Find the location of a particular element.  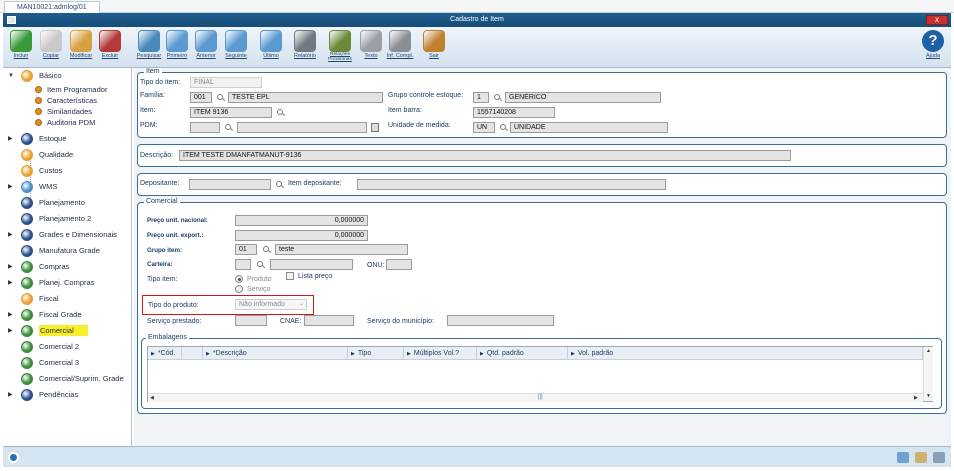

help-button: ? Ajuda is located at coordinates (933, 47).